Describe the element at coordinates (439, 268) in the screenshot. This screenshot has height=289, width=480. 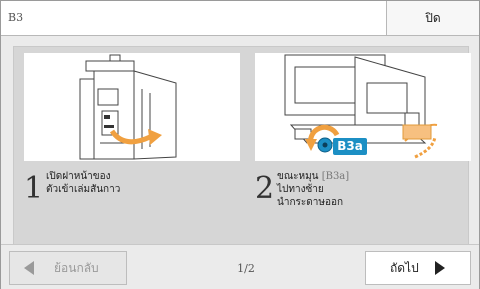
I see `arrow-right-icon` at that location.